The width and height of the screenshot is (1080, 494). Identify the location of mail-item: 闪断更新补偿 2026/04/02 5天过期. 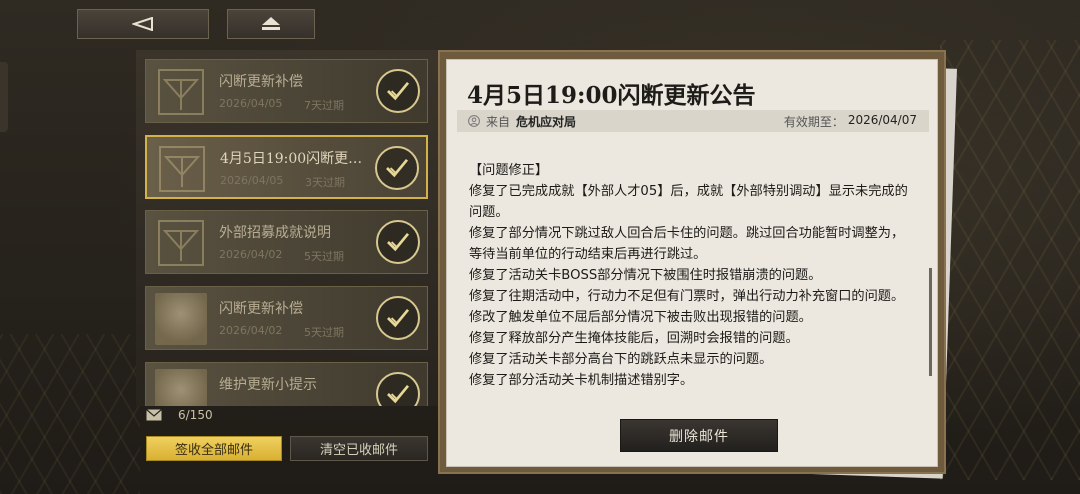
(286, 318).